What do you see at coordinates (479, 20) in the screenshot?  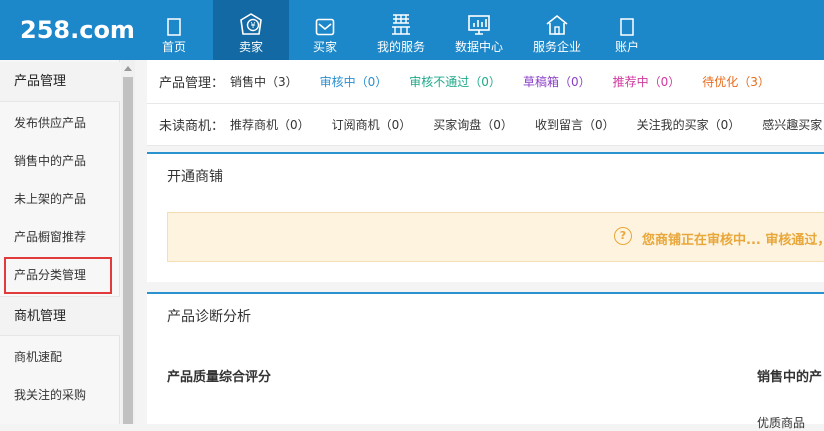 I see `monitor-chart-icon` at bounding box center [479, 20].